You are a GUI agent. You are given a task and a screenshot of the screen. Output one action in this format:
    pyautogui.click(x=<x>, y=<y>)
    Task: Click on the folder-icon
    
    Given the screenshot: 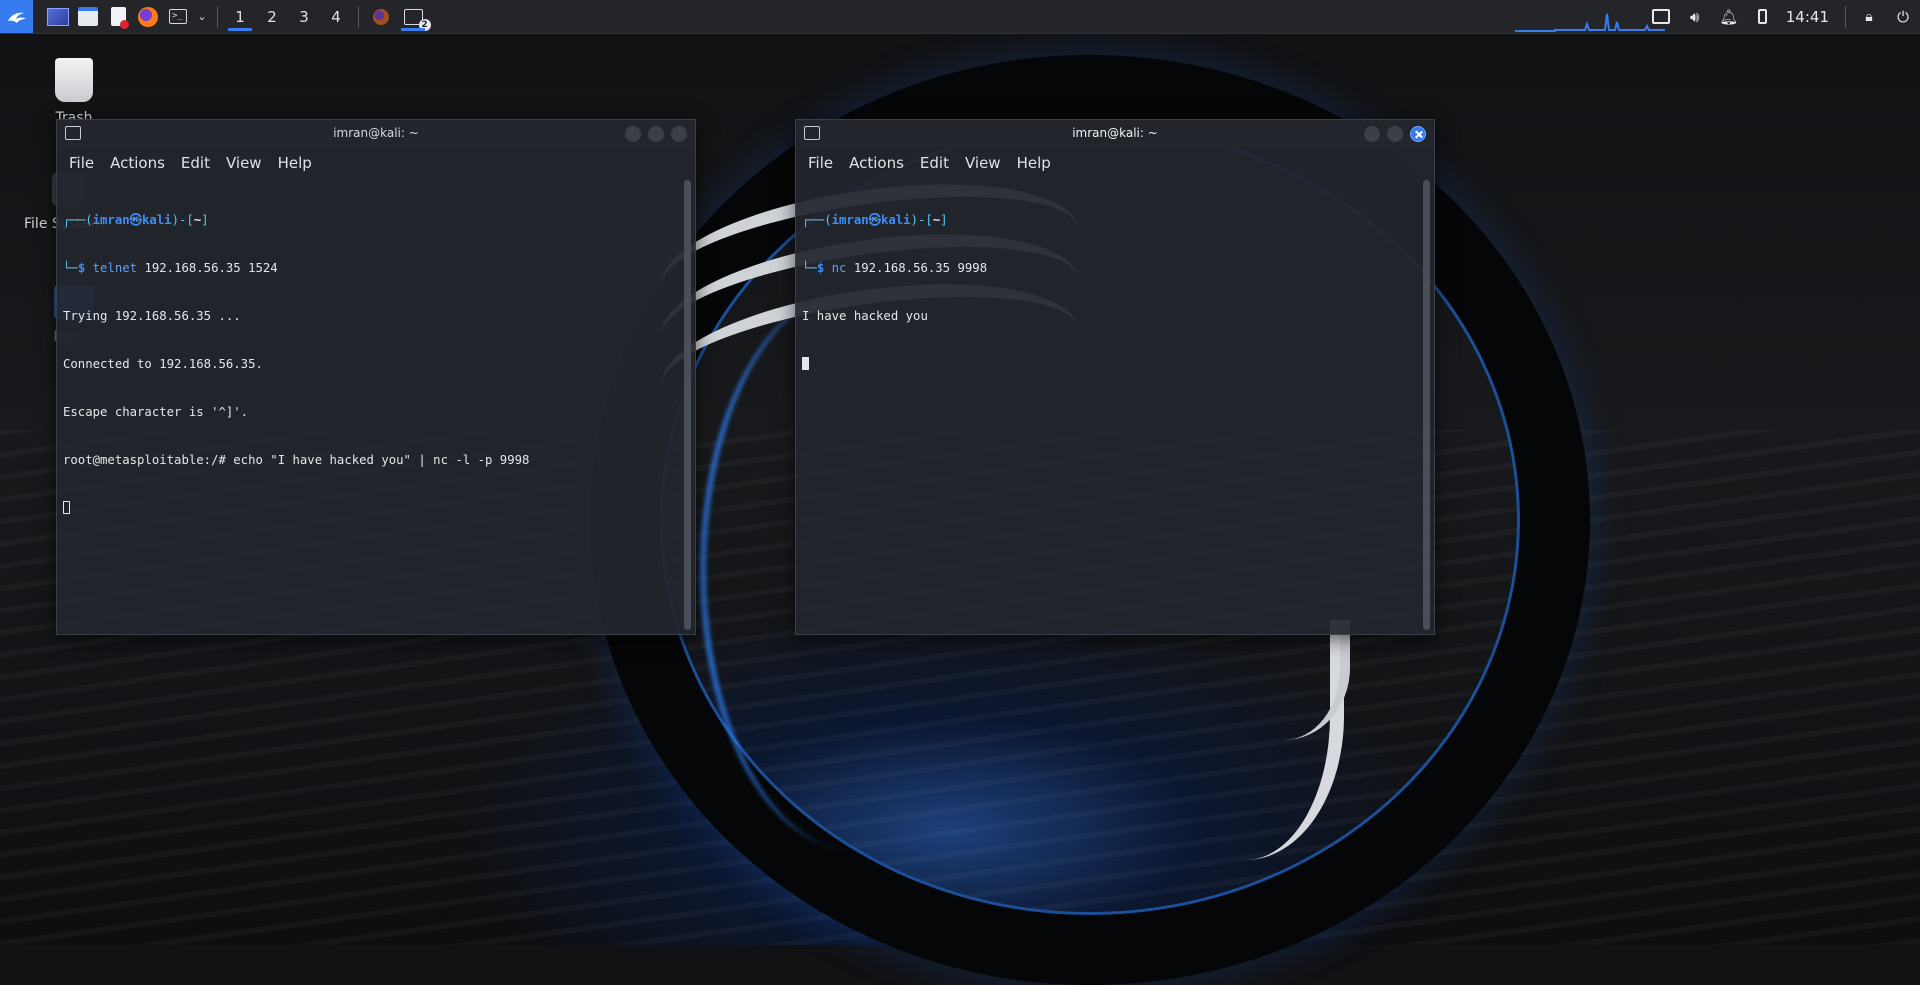 What is the action you would take?
    pyautogui.click(x=88, y=16)
    